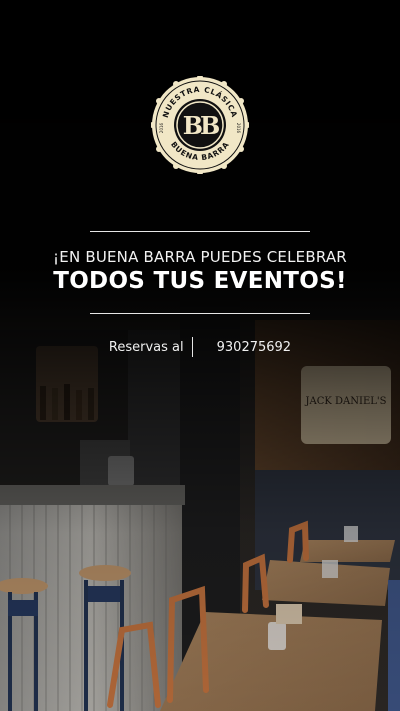  Describe the element at coordinates (200, 257) in the screenshot. I see `promo-subheading: ¡EN BUENA BARRA PUEDES CELEBRAR` at that location.